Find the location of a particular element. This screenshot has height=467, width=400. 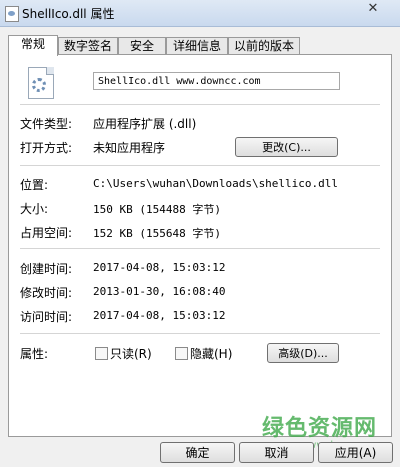

open-with-label: 打开方式: is located at coordinates (46, 148).